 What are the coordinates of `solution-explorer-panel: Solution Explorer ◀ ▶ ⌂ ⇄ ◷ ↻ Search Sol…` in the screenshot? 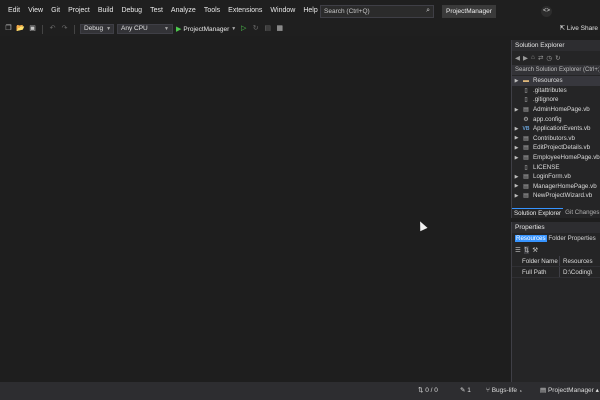 It's located at (555, 129).